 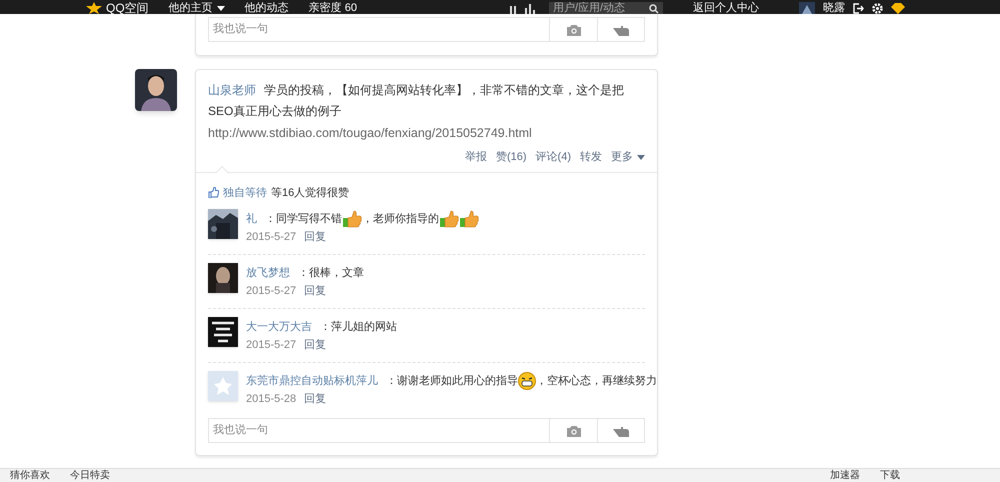 What do you see at coordinates (858, 8) in the screenshot?
I see `exit-icon` at bounding box center [858, 8].